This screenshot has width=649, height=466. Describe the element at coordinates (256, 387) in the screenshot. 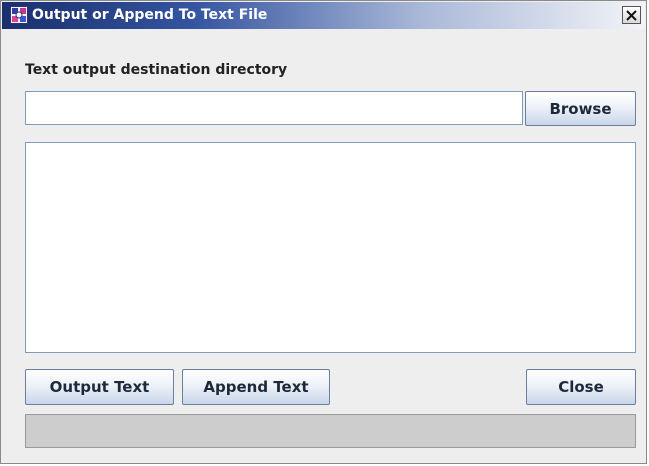

I see `append-text-button: Append Text` at that location.